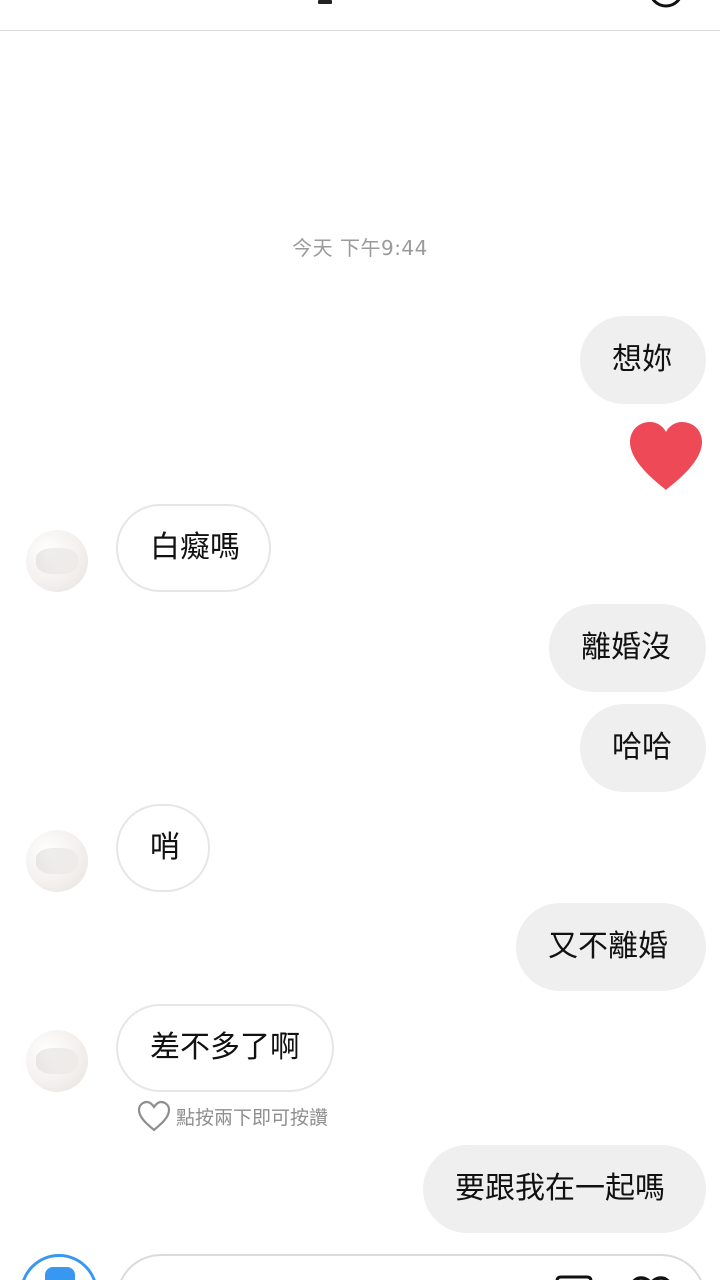 This screenshot has height=1280, width=720. What do you see at coordinates (564, 1189) in the screenshot?
I see `outgoing-message: 要跟我在一起嗎` at bounding box center [564, 1189].